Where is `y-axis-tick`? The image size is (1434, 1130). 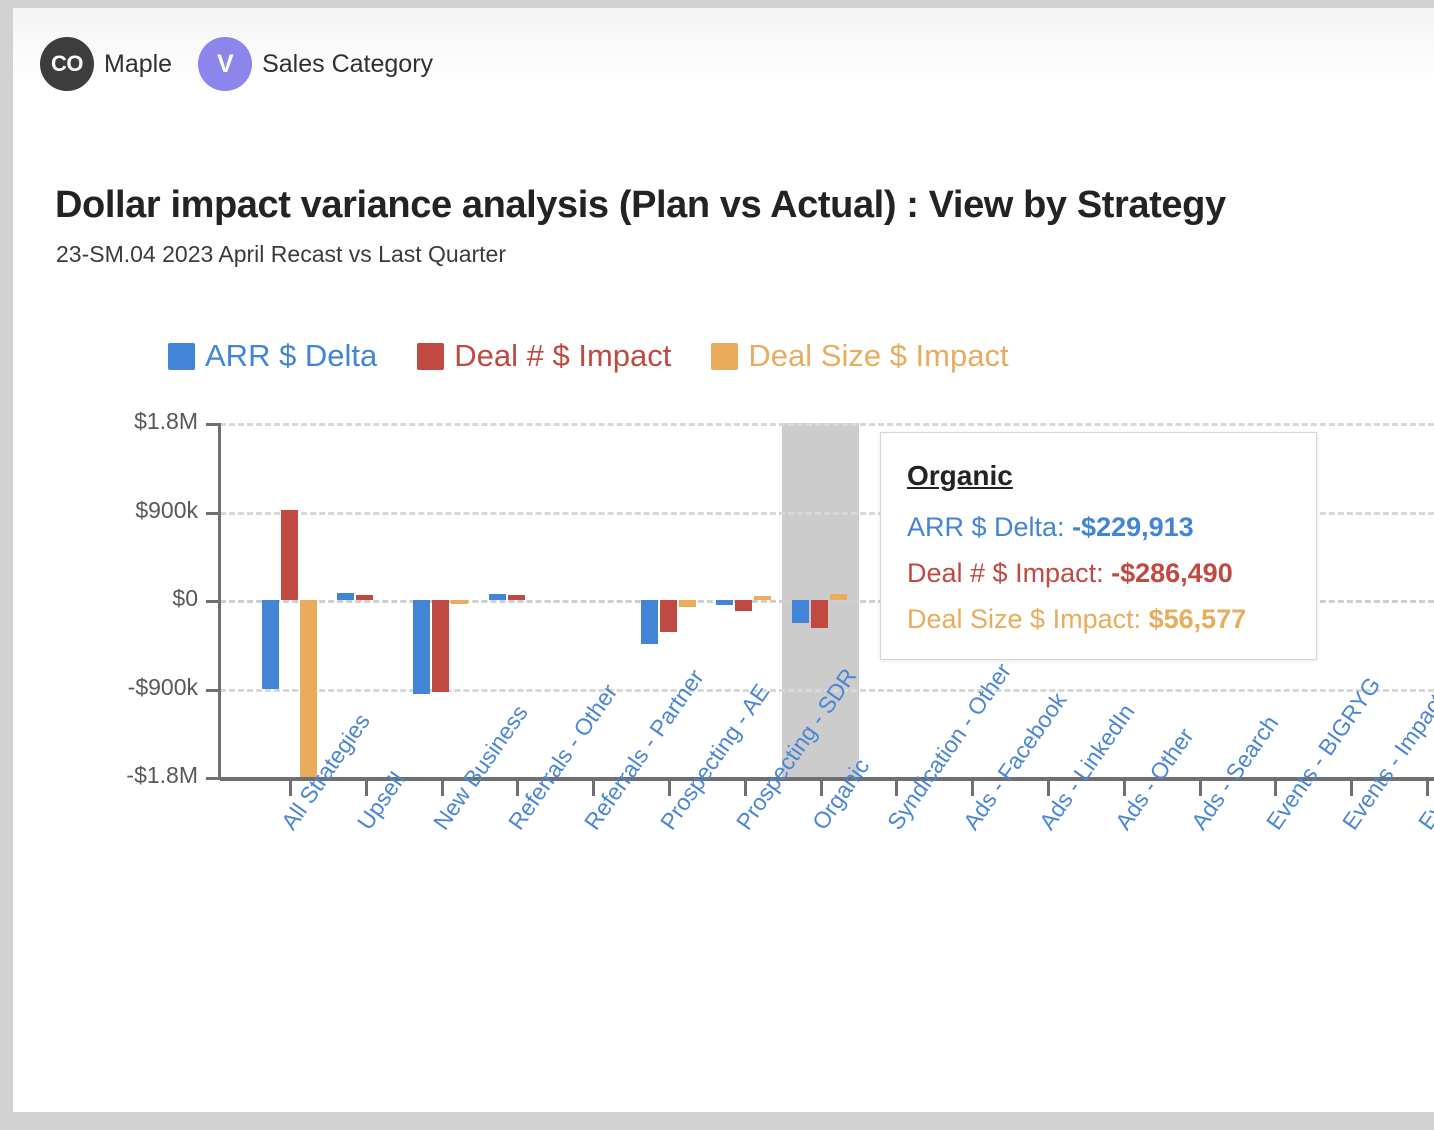
y-axis-tick is located at coordinates (213, 778).